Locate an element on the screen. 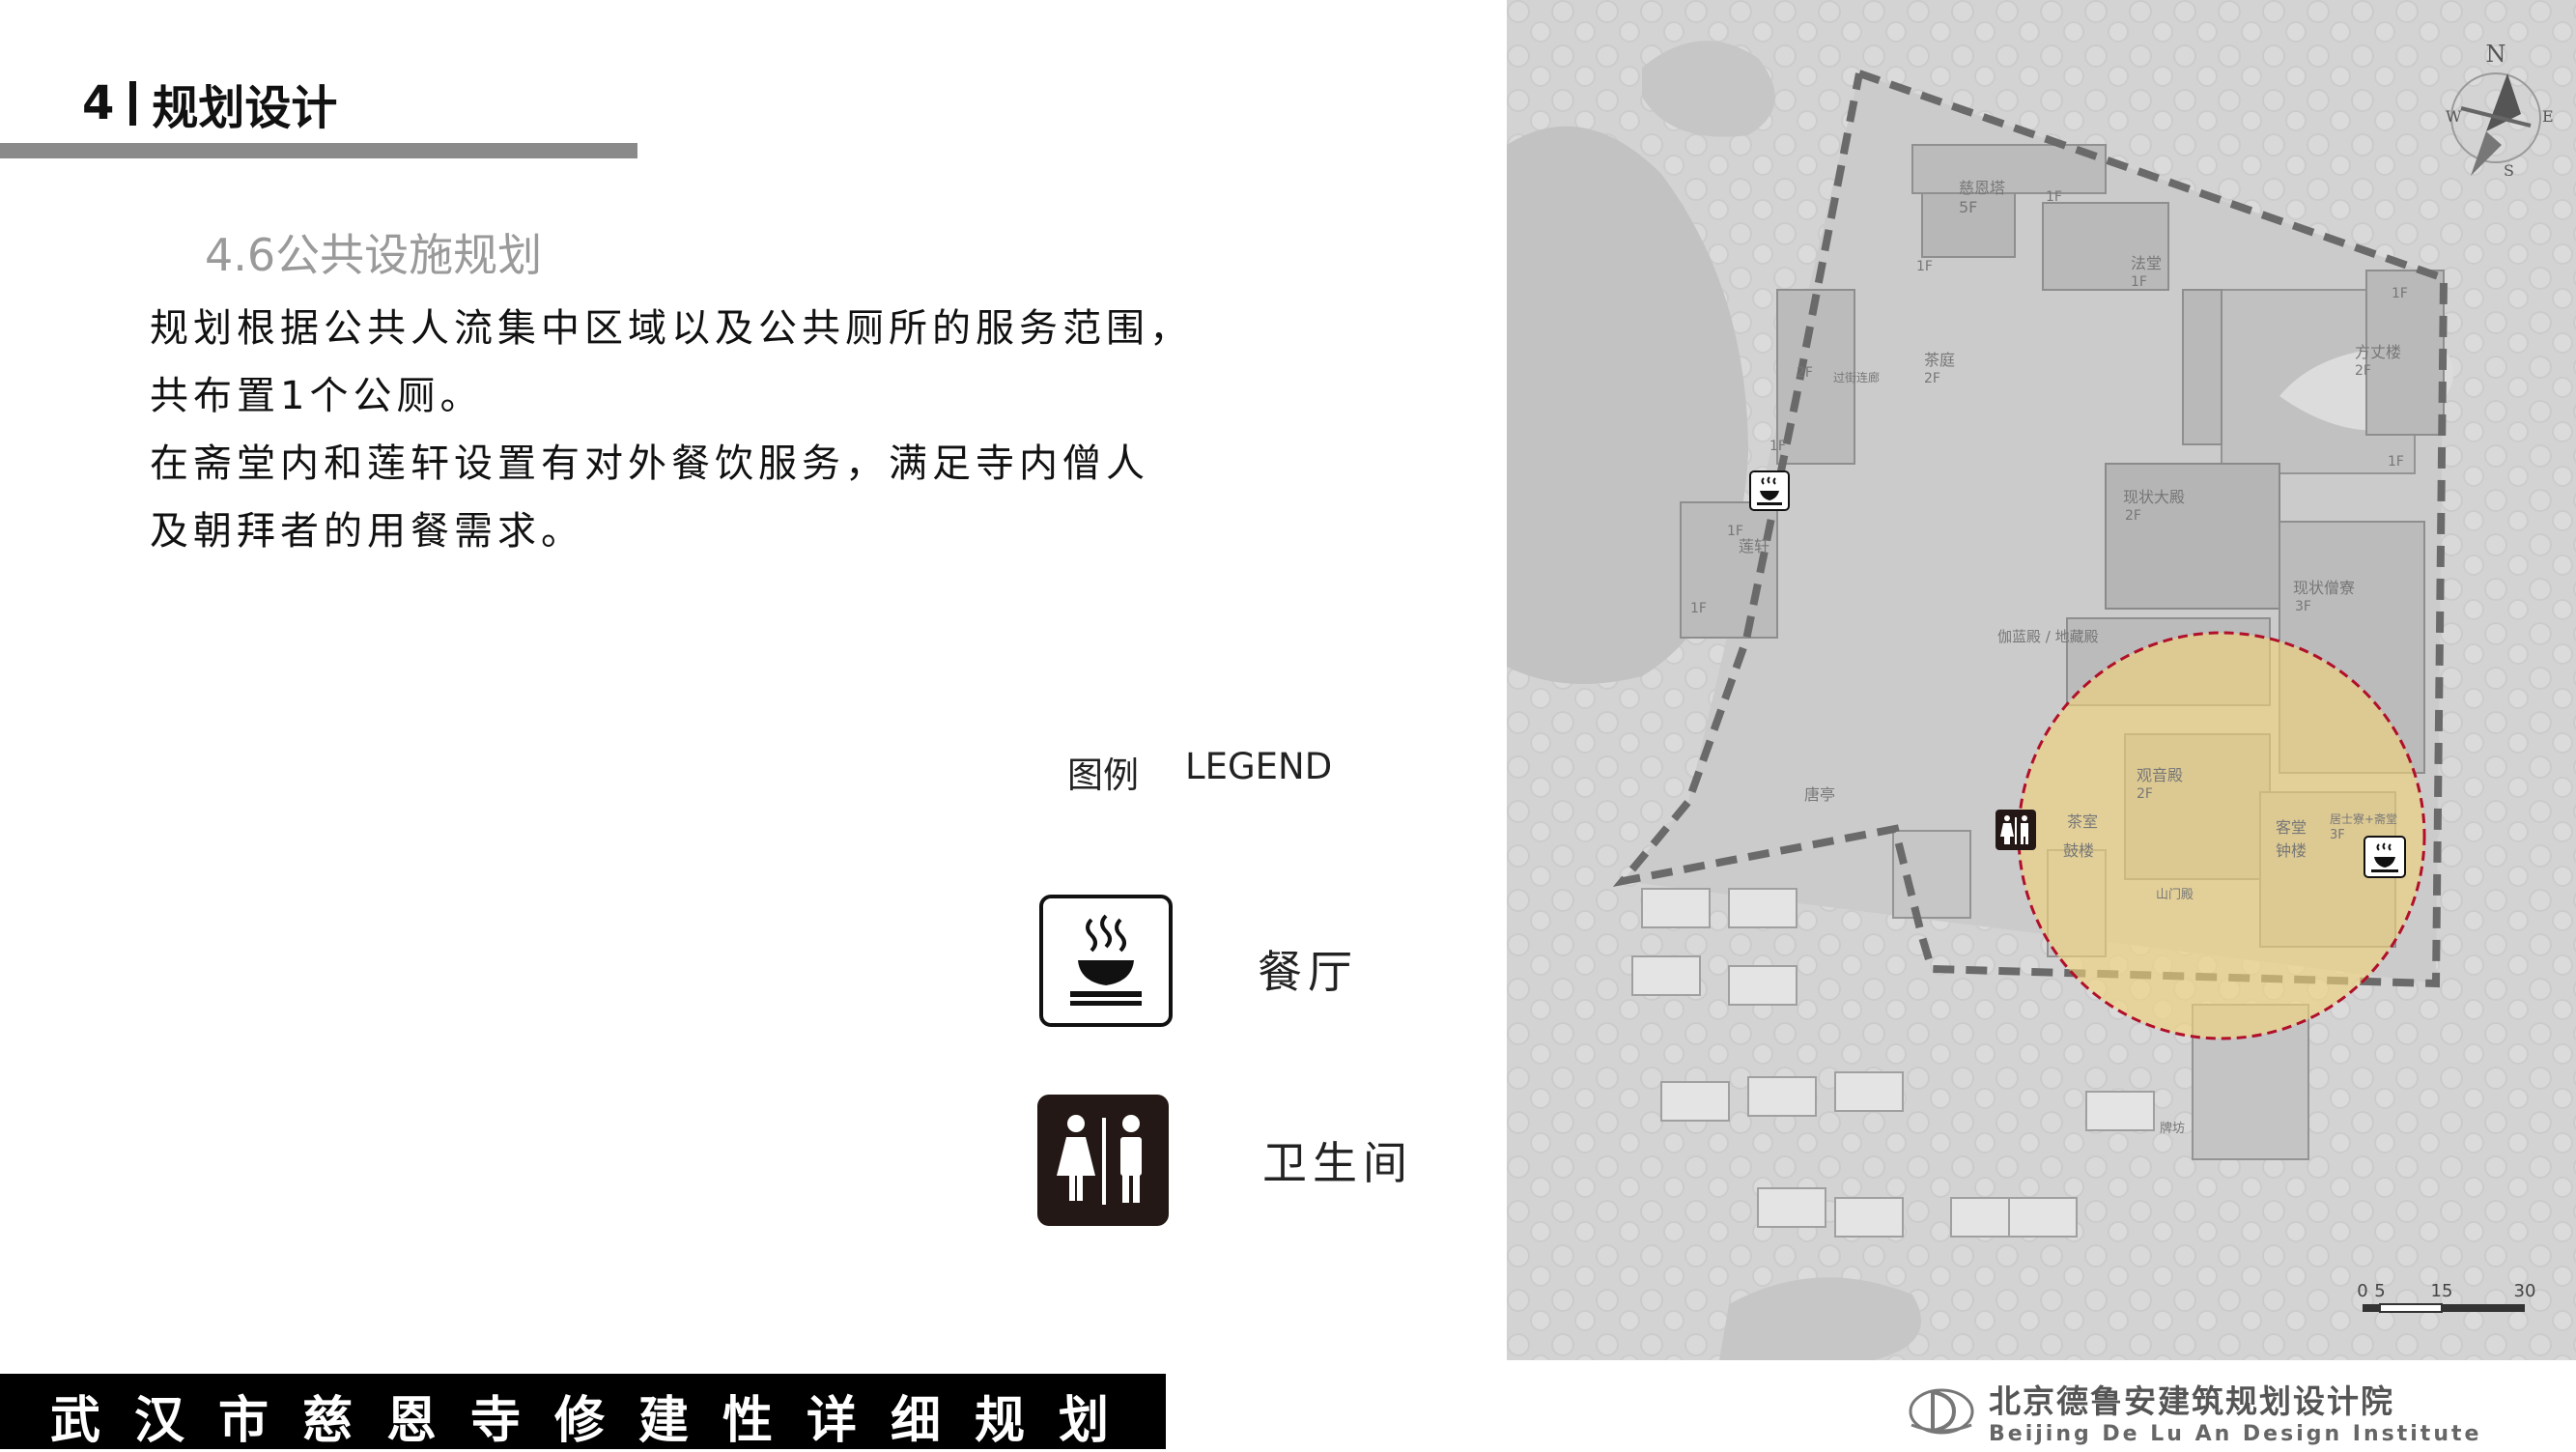 This screenshot has height=1452, width=2576. legend-title-en: LEGEND is located at coordinates (1259, 766).